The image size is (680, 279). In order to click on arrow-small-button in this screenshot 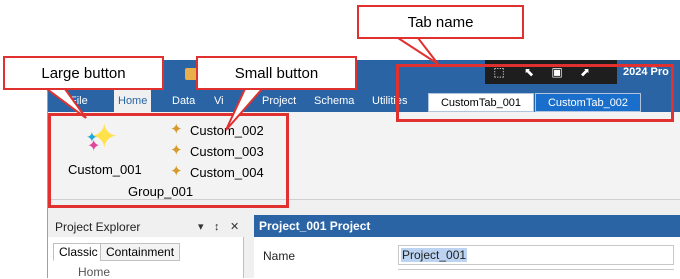, I will do `click(245, 109)`.